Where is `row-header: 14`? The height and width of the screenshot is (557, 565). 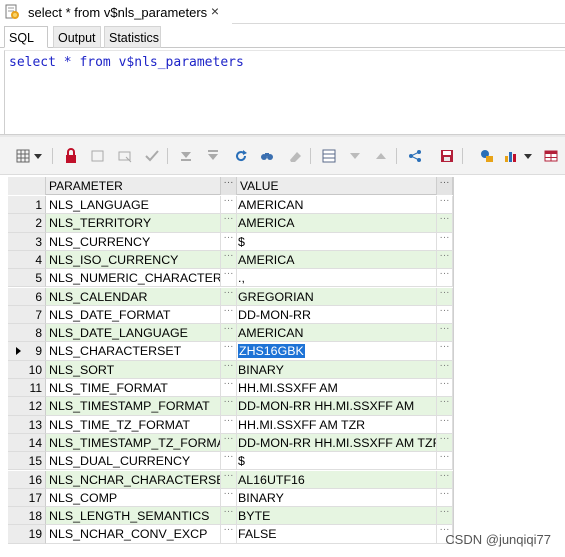
row-header: 14 is located at coordinates (27, 443).